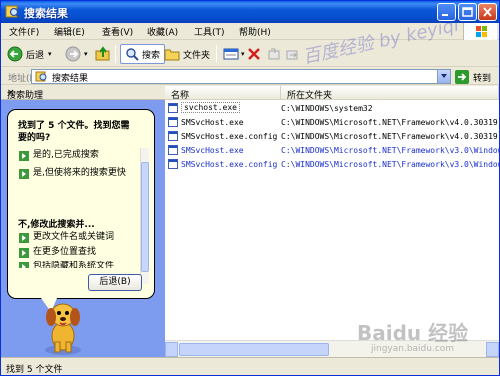 The image size is (500, 376). What do you see at coordinates (66, 155) in the screenshot?
I see `option-label: 是的,已完成搜索` at bounding box center [66, 155].